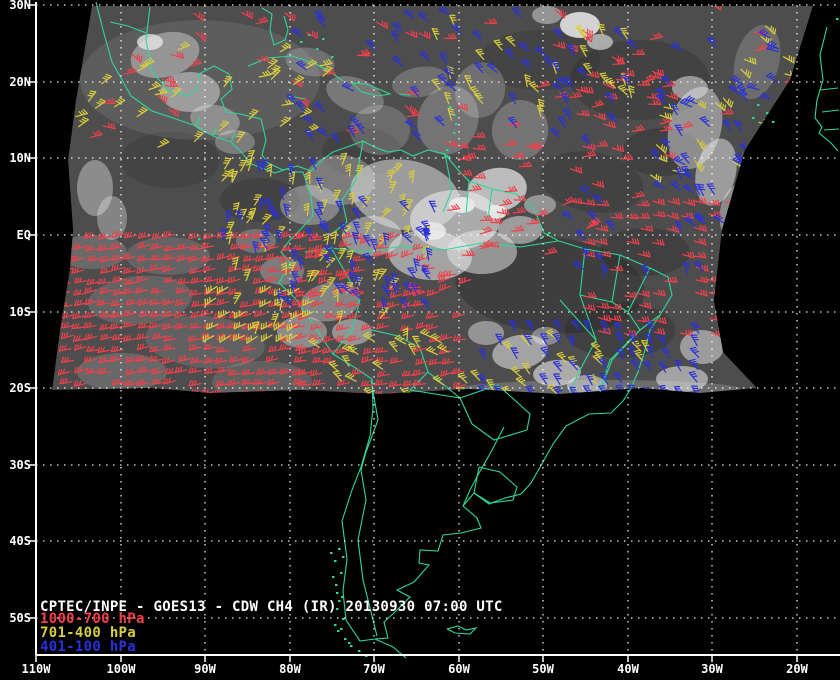 The width and height of the screenshot is (840, 680). Describe the element at coordinates (374, 669) in the screenshot. I see `lon-label-70W: 70W` at that location.